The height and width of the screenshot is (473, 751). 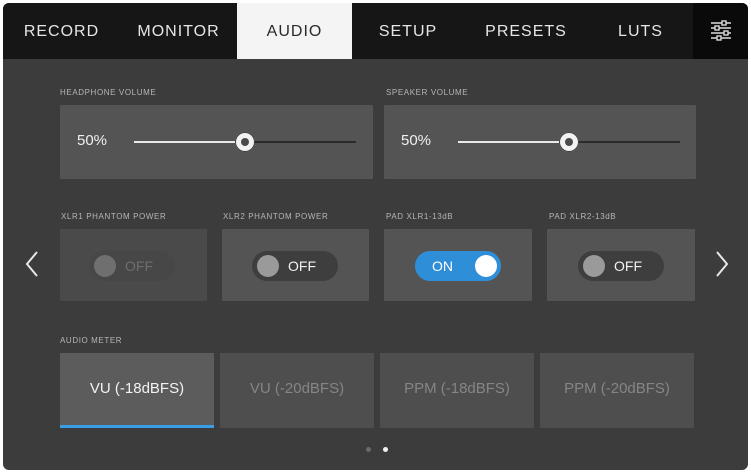 I want to click on tab-luts: LUTS, so click(x=640, y=31).